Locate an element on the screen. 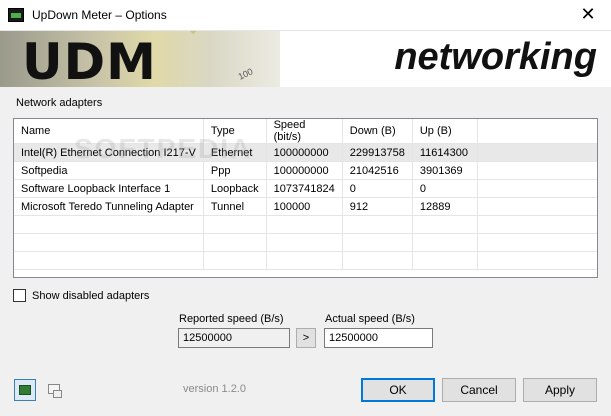  ok-button: OK is located at coordinates (398, 390).